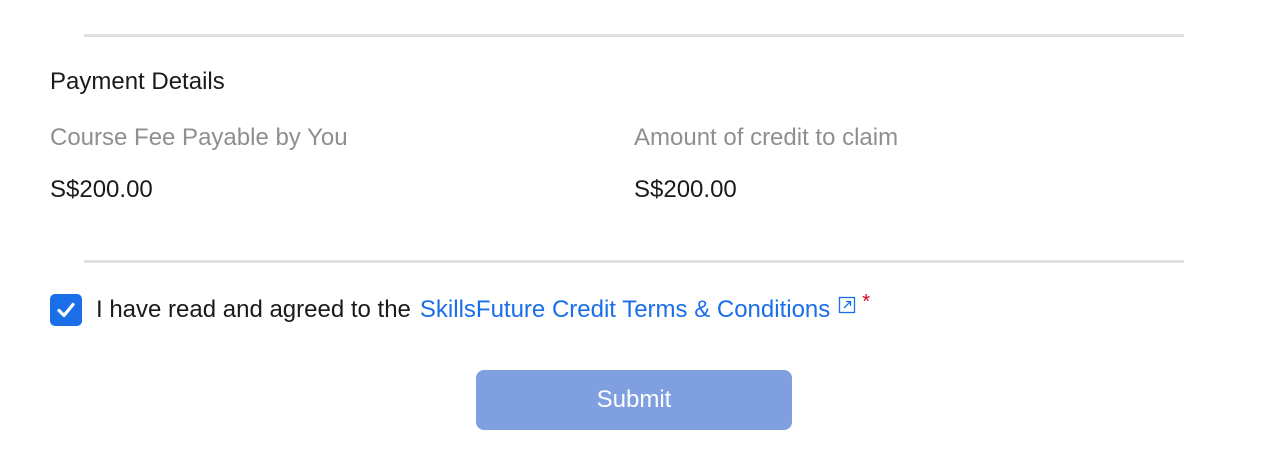 The width and height of the screenshot is (1262, 452). What do you see at coordinates (634, 35) in the screenshot?
I see `top-divider` at bounding box center [634, 35].